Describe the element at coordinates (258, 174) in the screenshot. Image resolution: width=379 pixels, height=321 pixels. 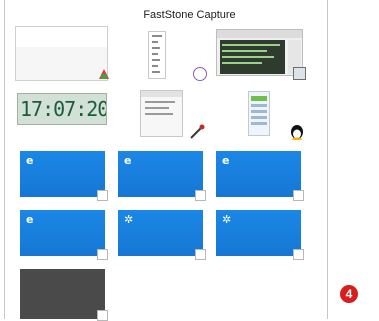
I see `ie-tile-3: e` at that location.